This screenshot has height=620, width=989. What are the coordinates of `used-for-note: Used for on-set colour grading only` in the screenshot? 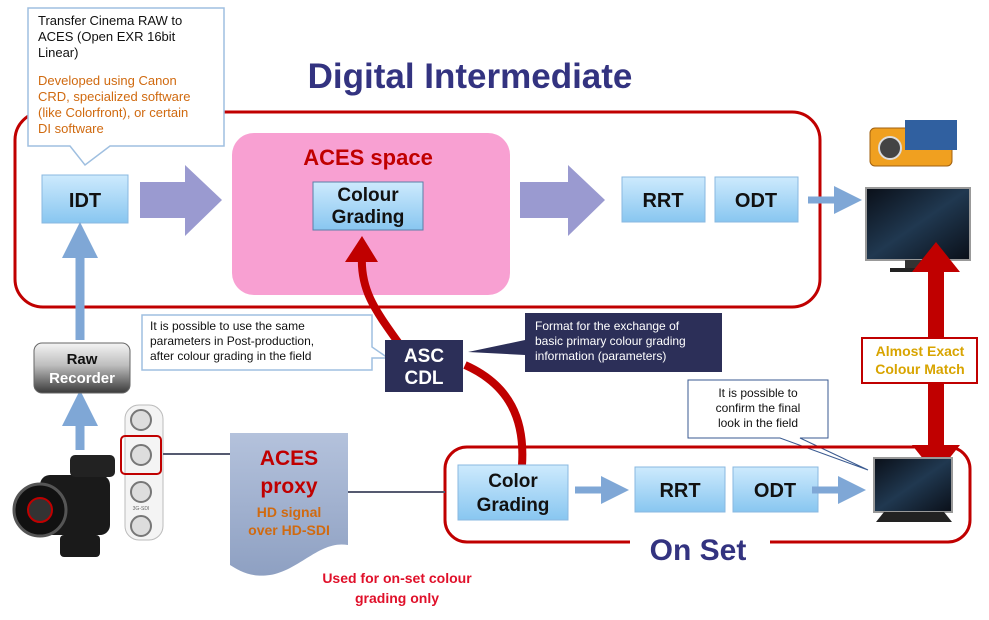 It's located at (397, 588).